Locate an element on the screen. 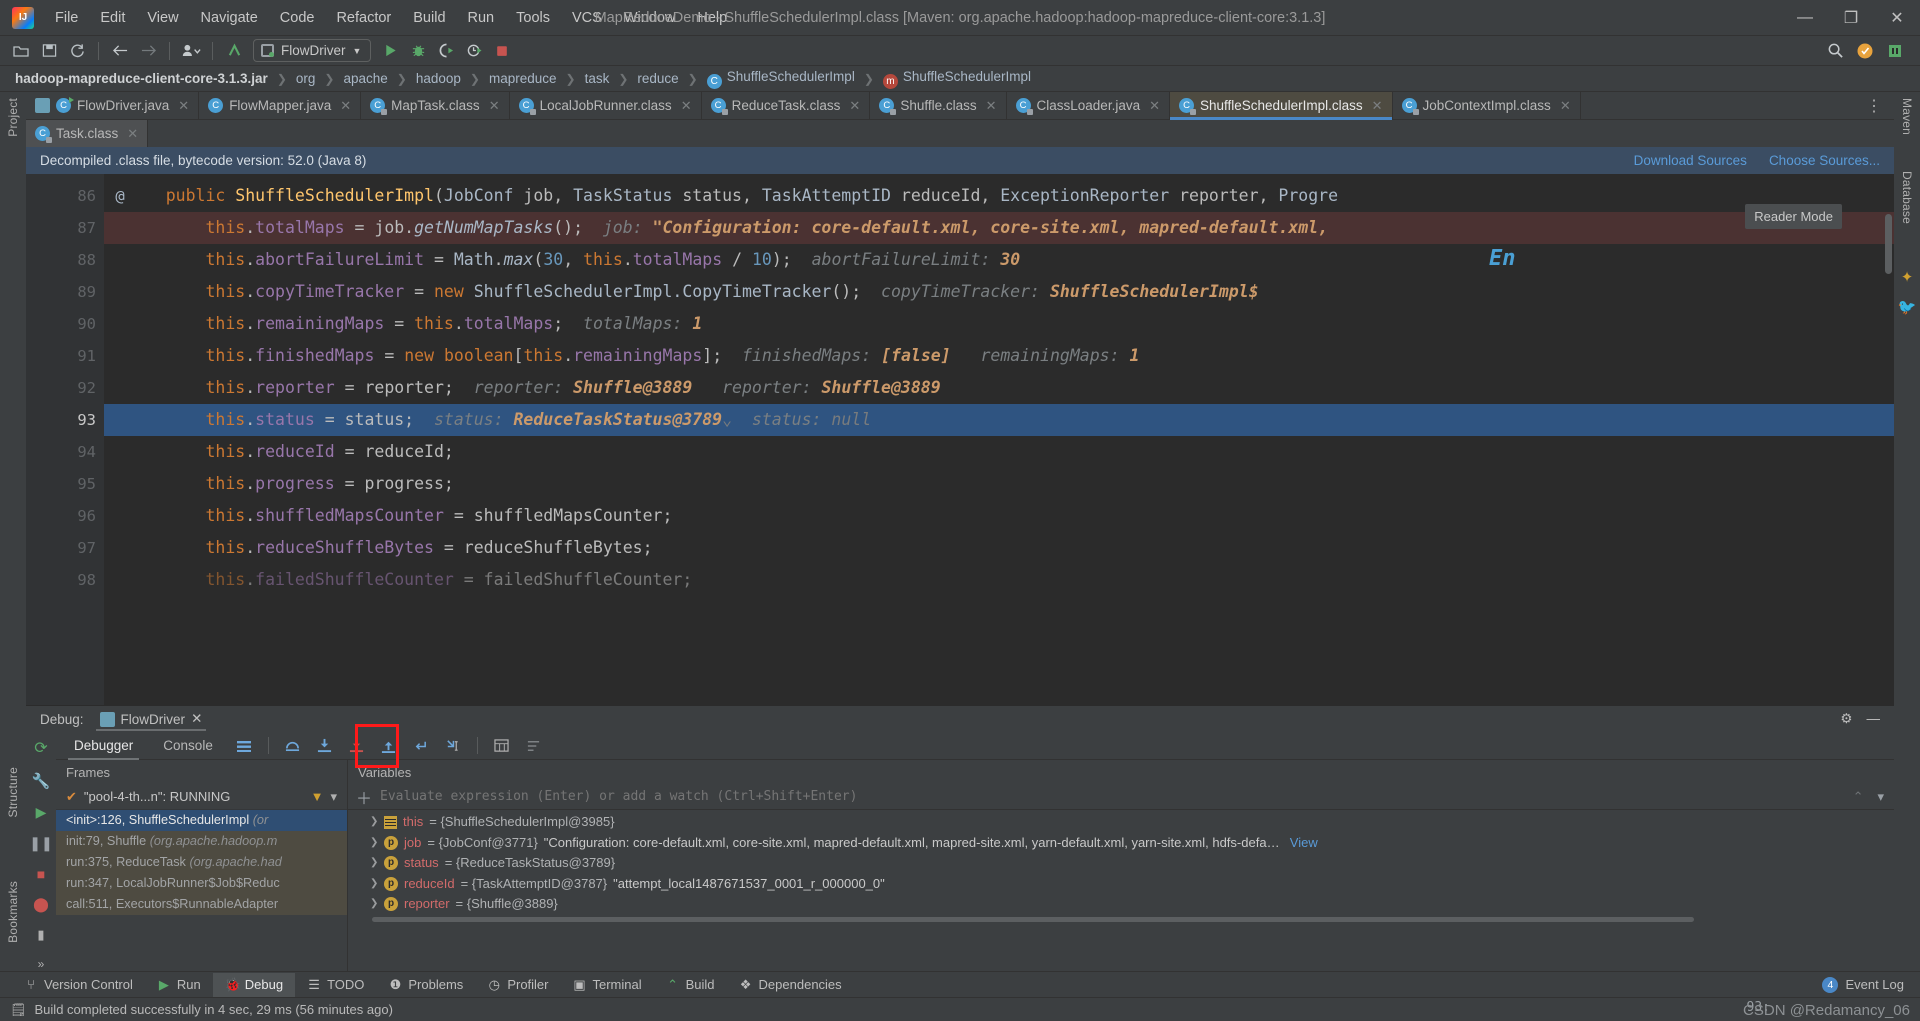 Image resolution: width=1920 pixels, height=1021 pixels. code-line-94: this.reduceId = reduceId; is located at coordinates (999, 452).